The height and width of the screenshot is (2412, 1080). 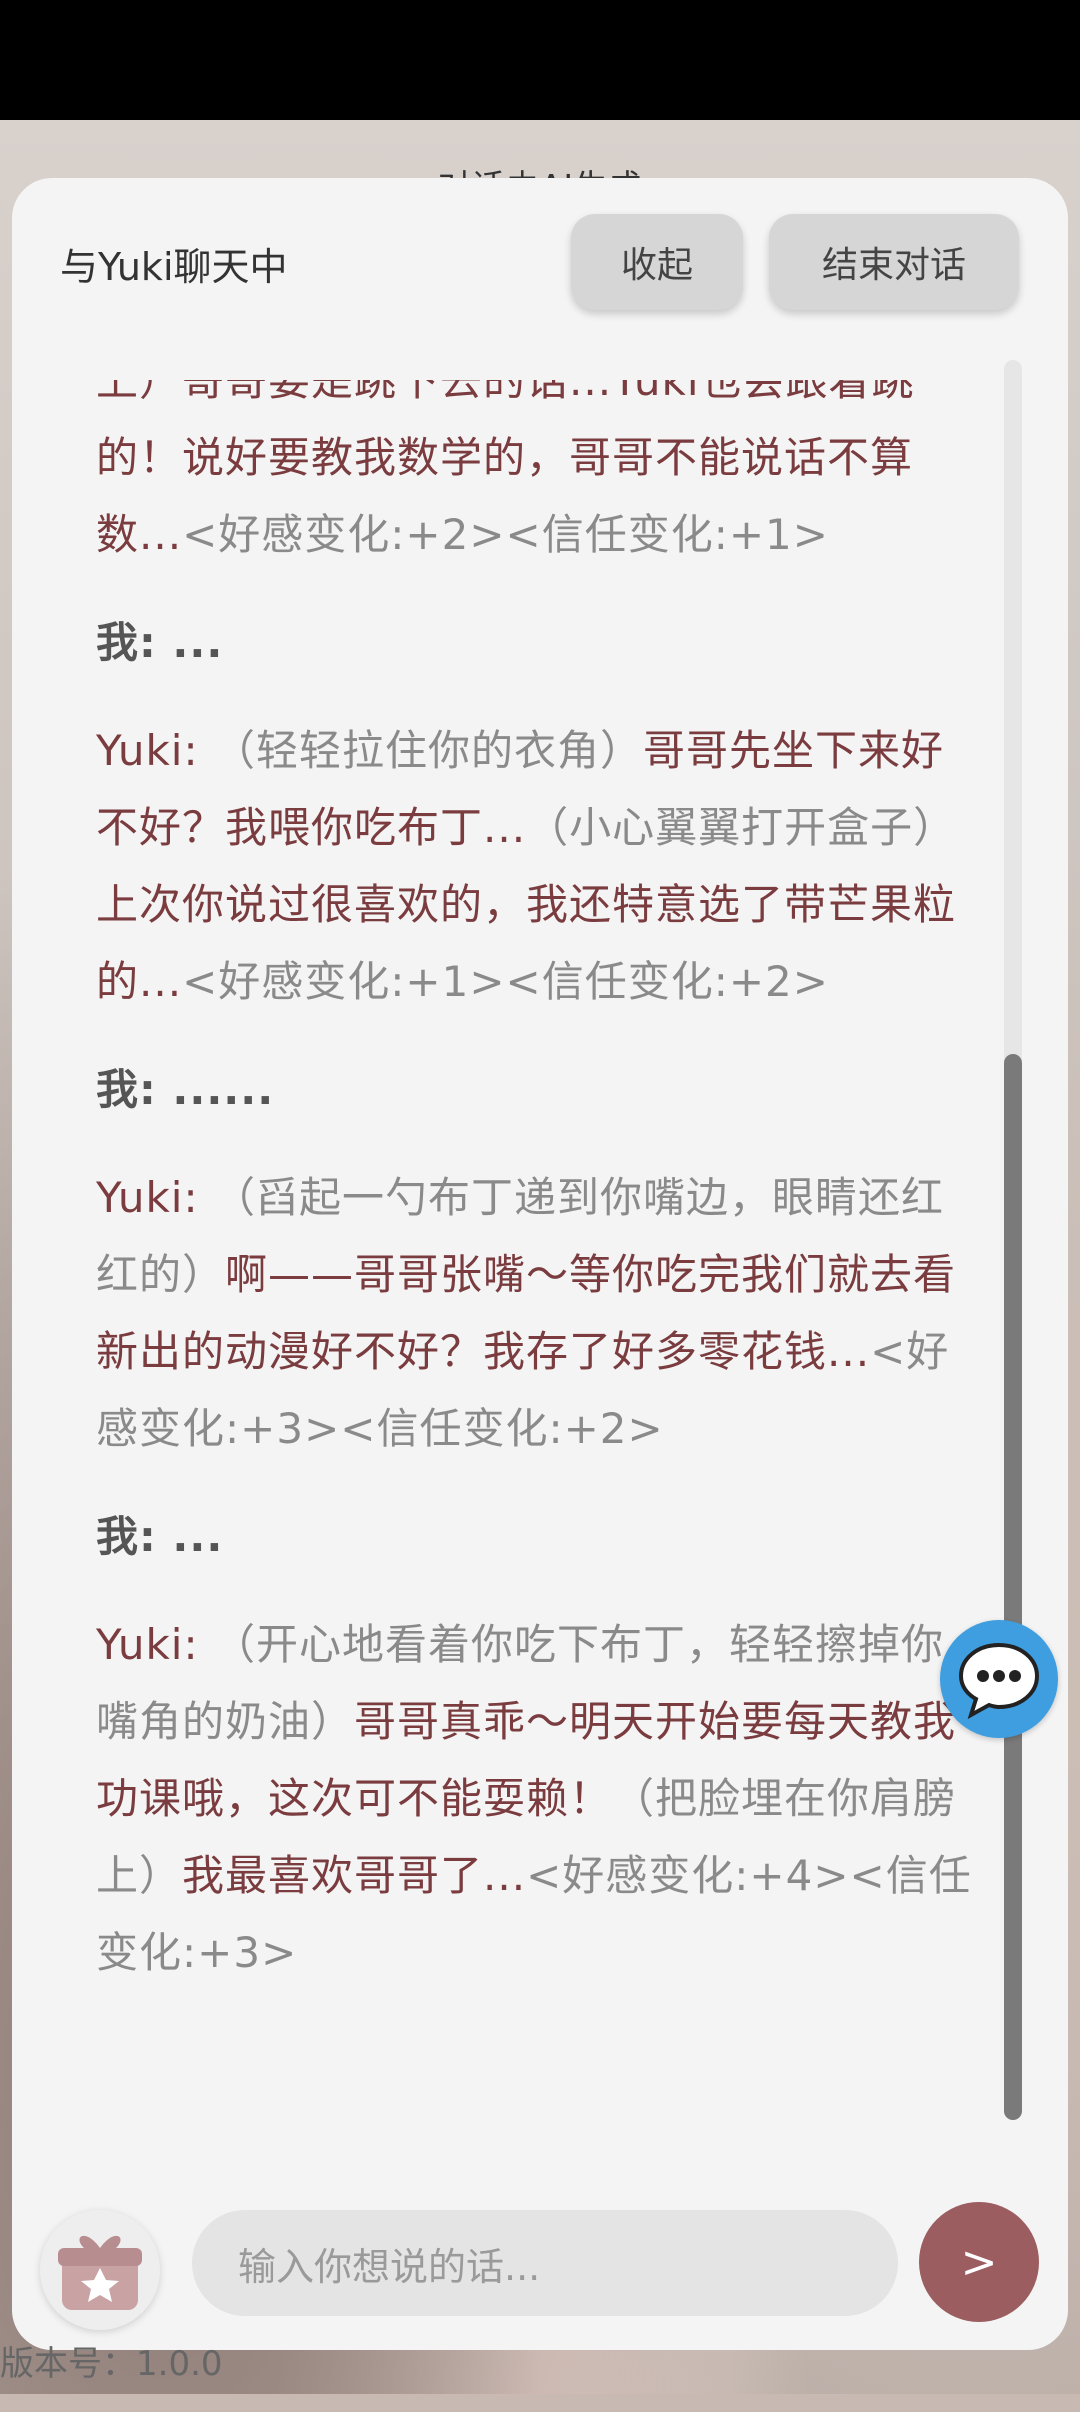 I want to click on message-action: （小心翼翼打开盒子）, so click(x=741, y=827).